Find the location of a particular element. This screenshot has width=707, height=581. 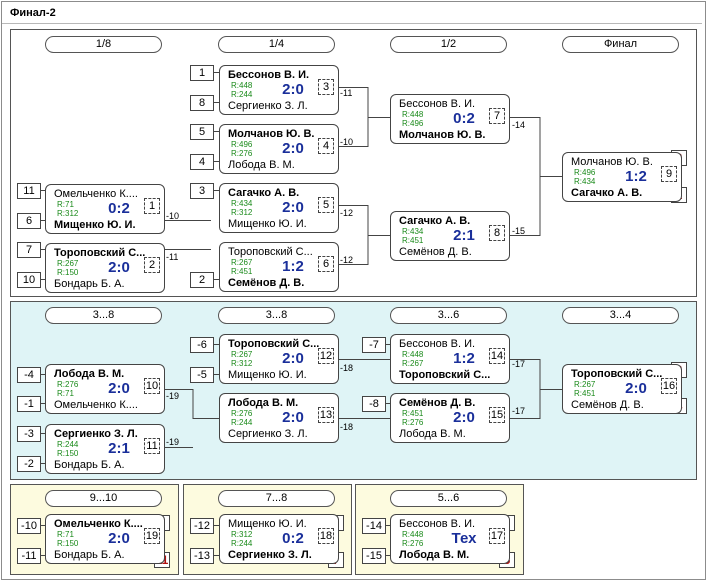

seed-box: 10 is located at coordinates (29, 280).